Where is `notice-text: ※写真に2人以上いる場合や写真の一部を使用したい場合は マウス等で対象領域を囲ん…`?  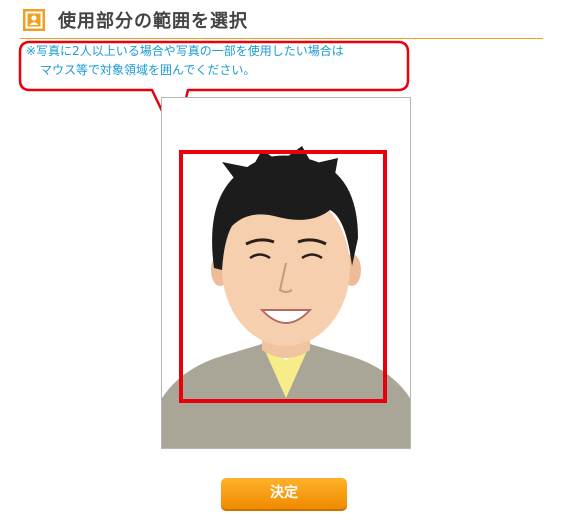
notice-text: ※写真に2人以上いる場合や写真の一部を使用したい場合は マウス等で対象領域を囲ん… is located at coordinates (211, 61).